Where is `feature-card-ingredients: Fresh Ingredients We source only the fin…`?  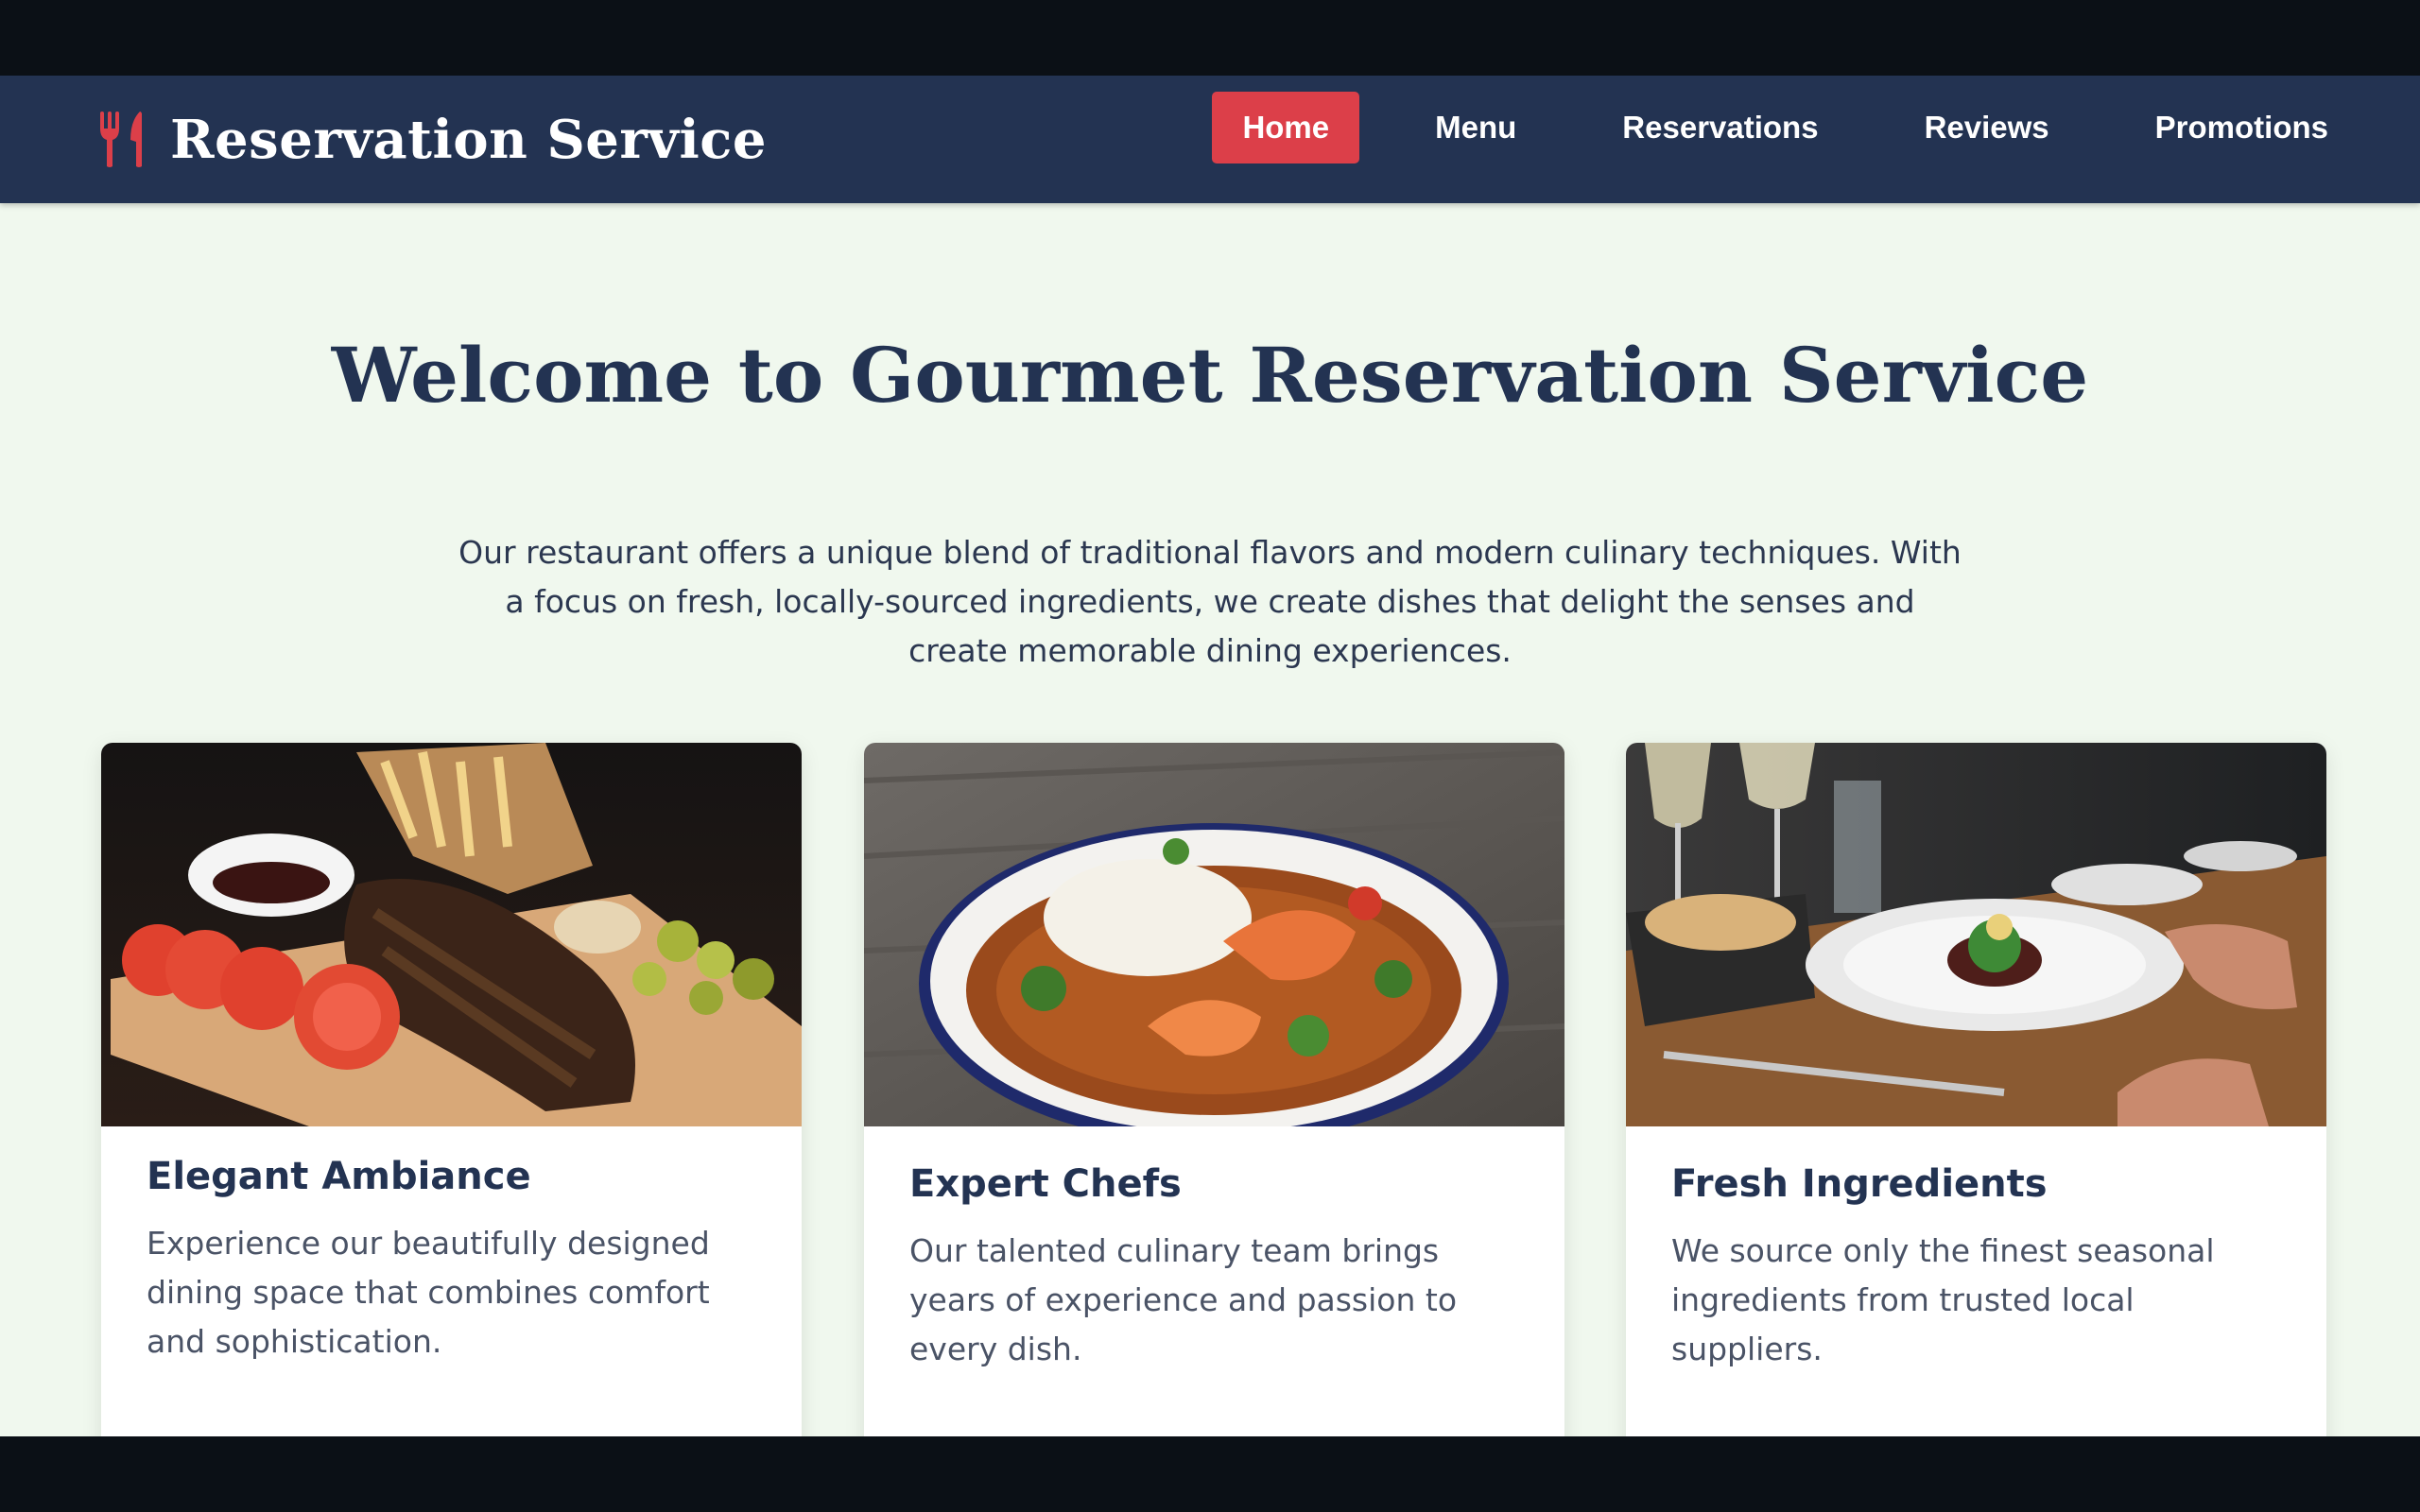 feature-card-ingredients: Fresh Ingredients We source only the fin… is located at coordinates (1976, 1089).